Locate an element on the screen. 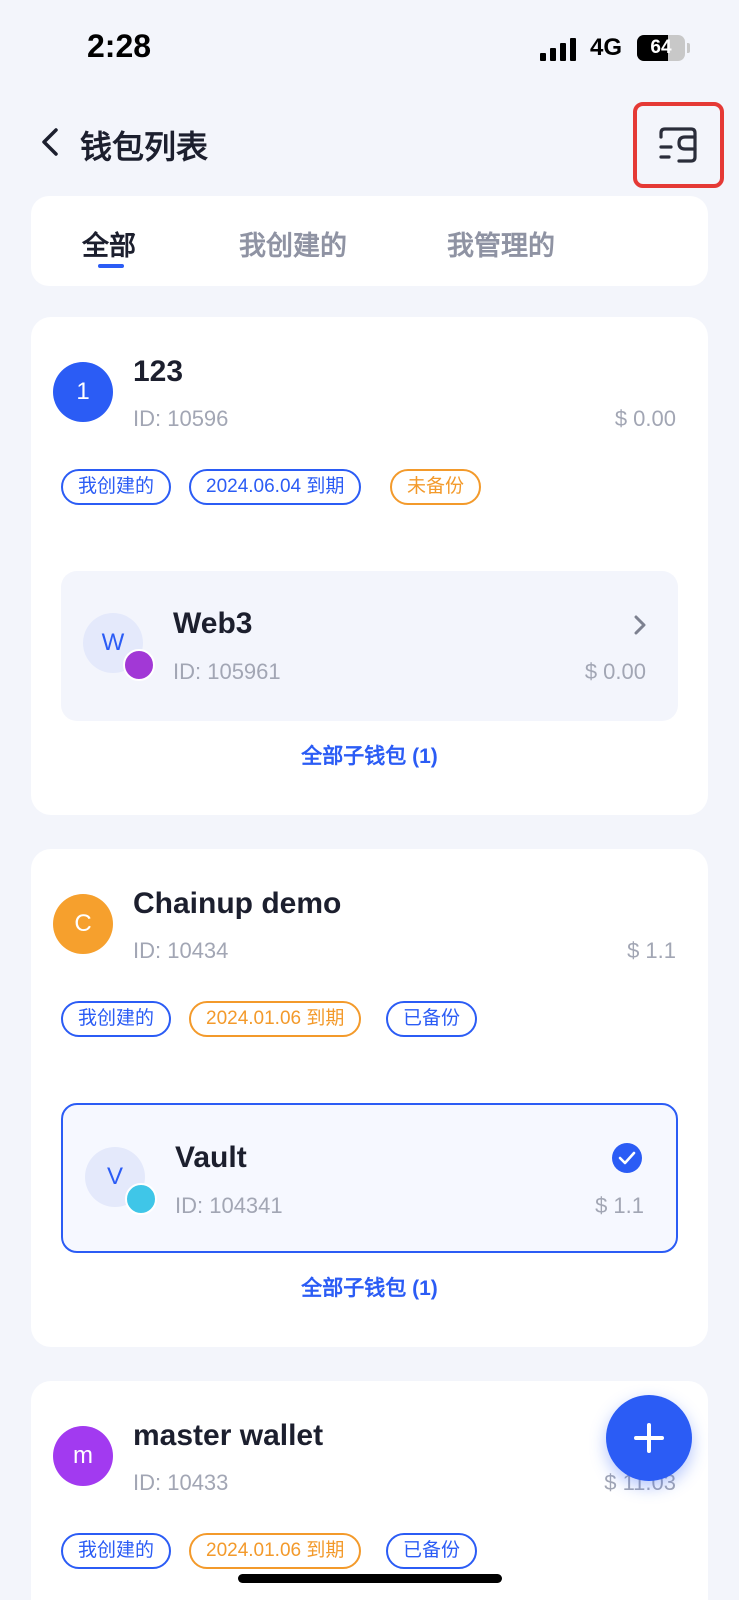  wallet-balance: $ 1.1 is located at coordinates (651, 950).